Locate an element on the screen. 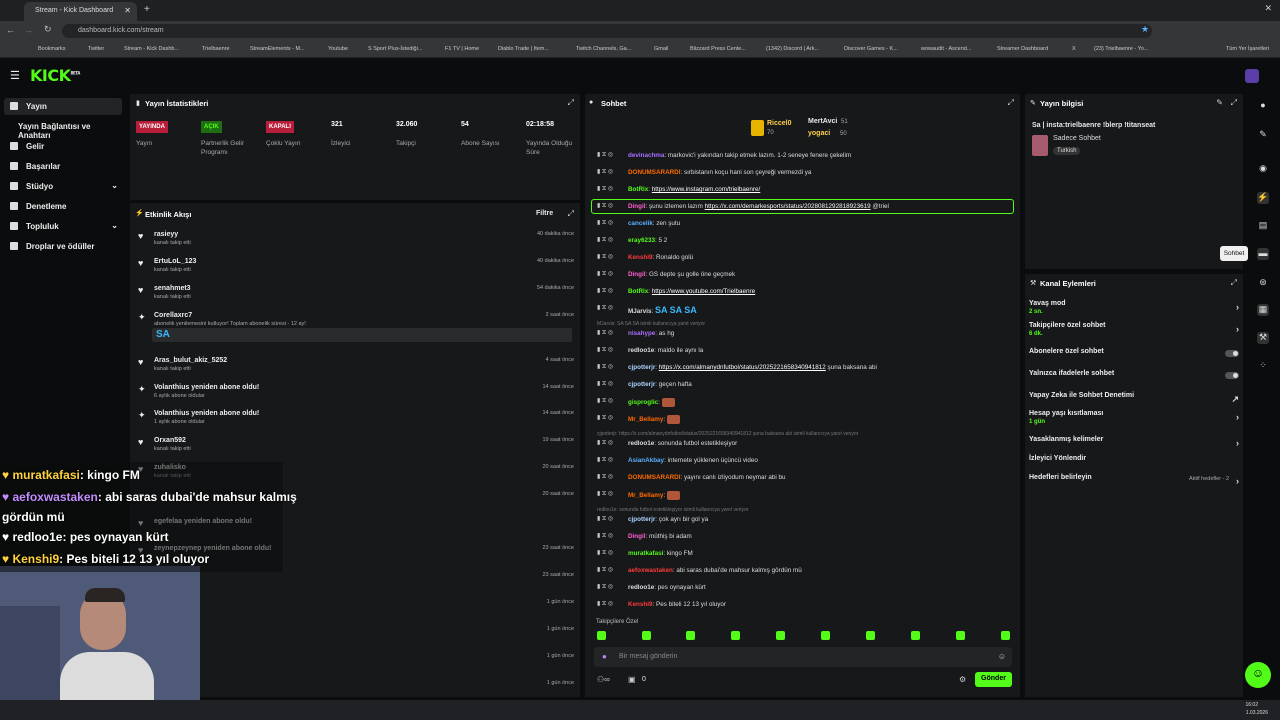 The width and height of the screenshot is (1280, 720). bookmark-item: Trielbaenre is located at coordinates (216, 49).